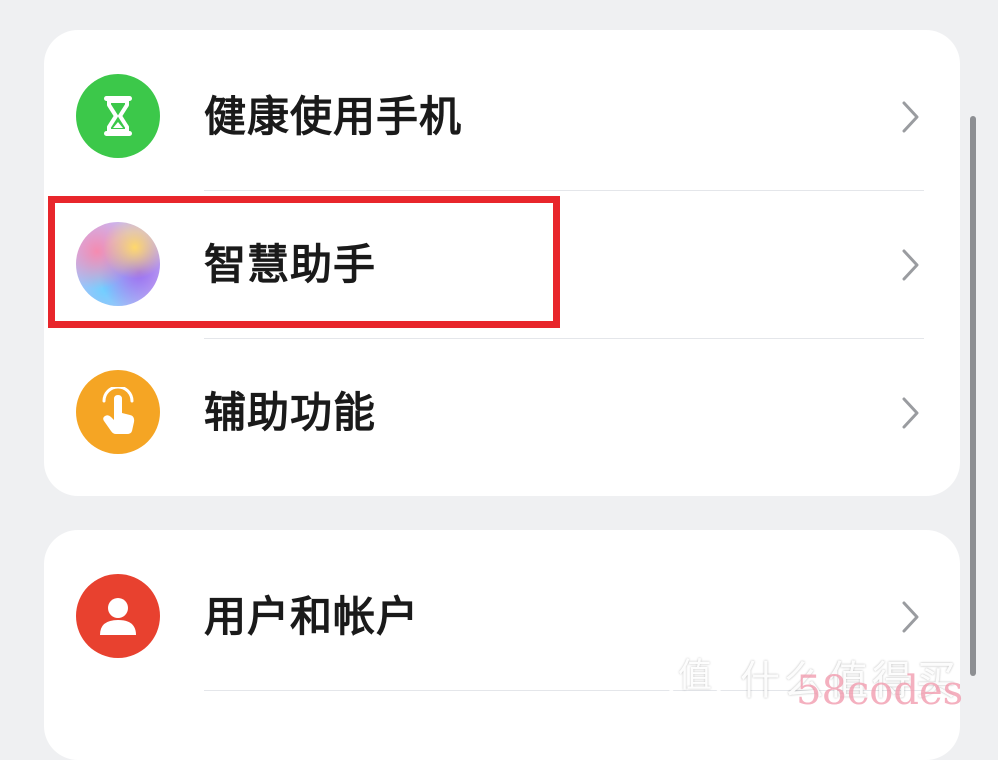 The image size is (998, 760). What do you see at coordinates (973, 396) in the screenshot?
I see `scrollbar` at bounding box center [973, 396].